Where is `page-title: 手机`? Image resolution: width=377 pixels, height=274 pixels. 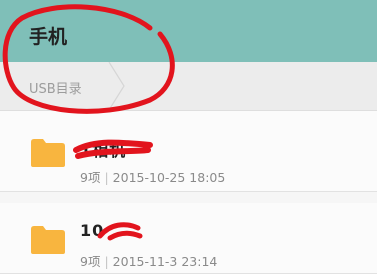 page-title: 手机 is located at coordinates (48, 37).